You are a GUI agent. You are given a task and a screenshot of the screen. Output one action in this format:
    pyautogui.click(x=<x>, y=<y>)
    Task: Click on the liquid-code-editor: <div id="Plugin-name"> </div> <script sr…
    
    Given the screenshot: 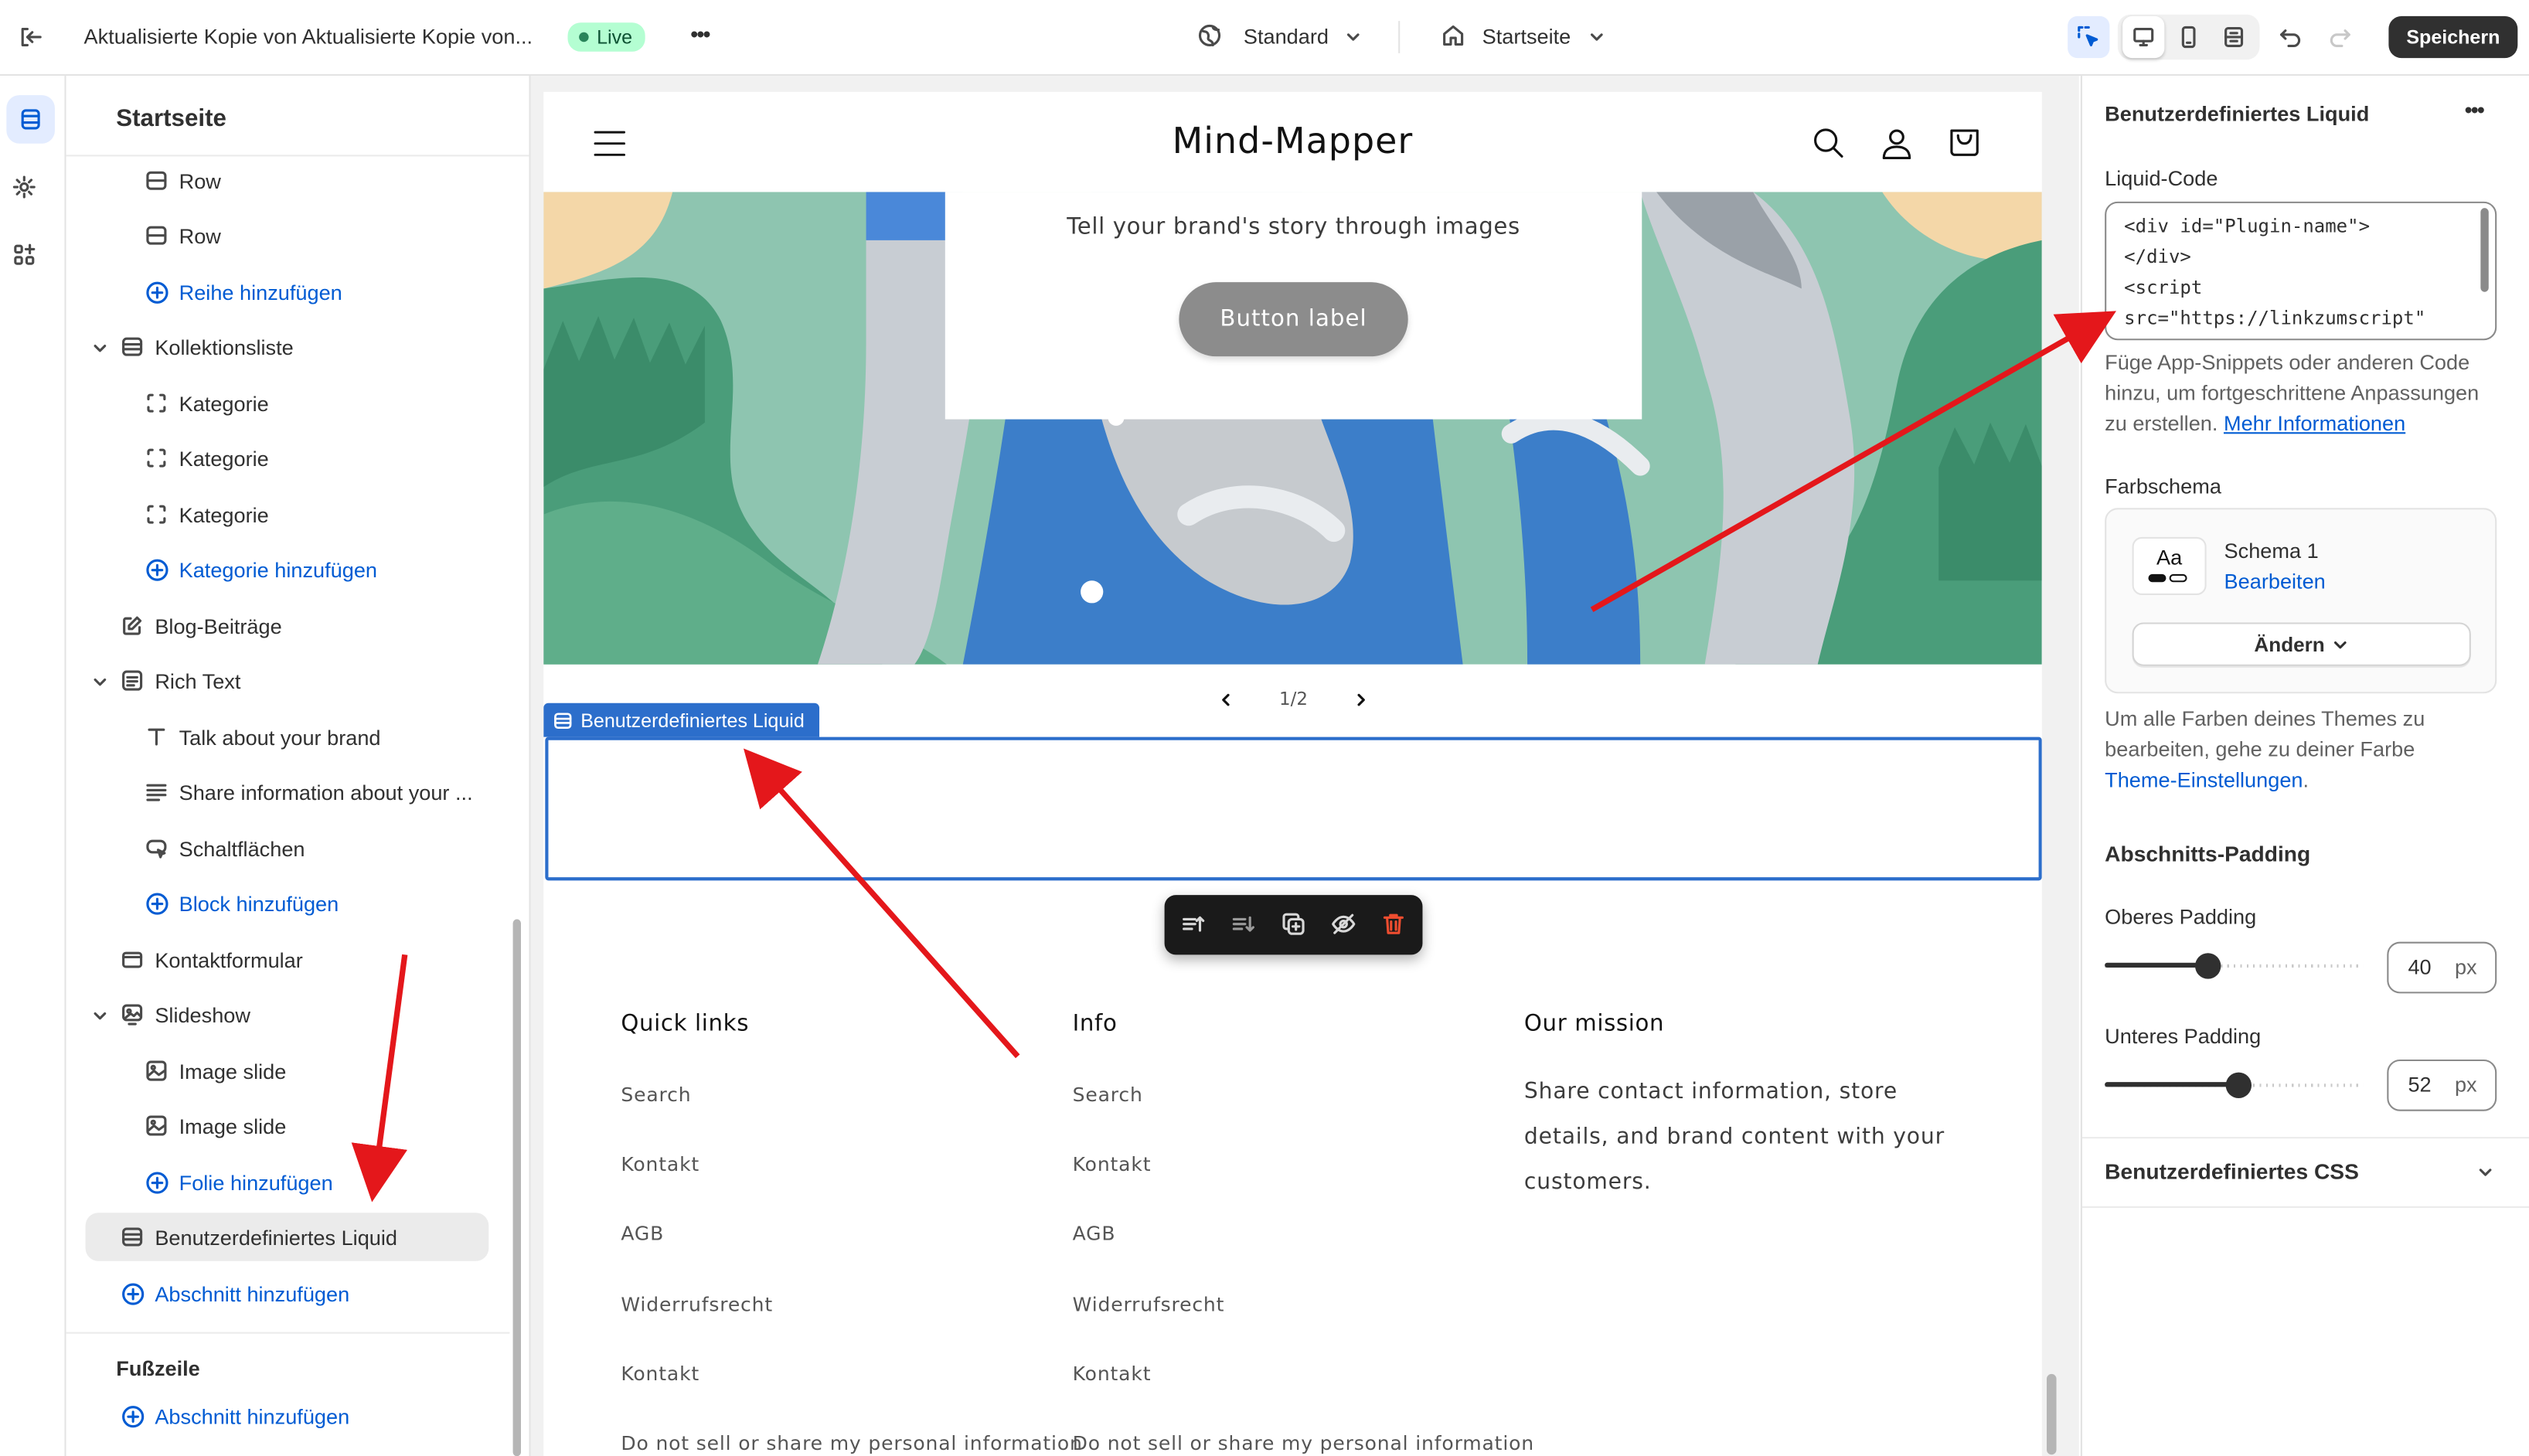 What is the action you would take?
    pyautogui.click(x=2301, y=271)
    